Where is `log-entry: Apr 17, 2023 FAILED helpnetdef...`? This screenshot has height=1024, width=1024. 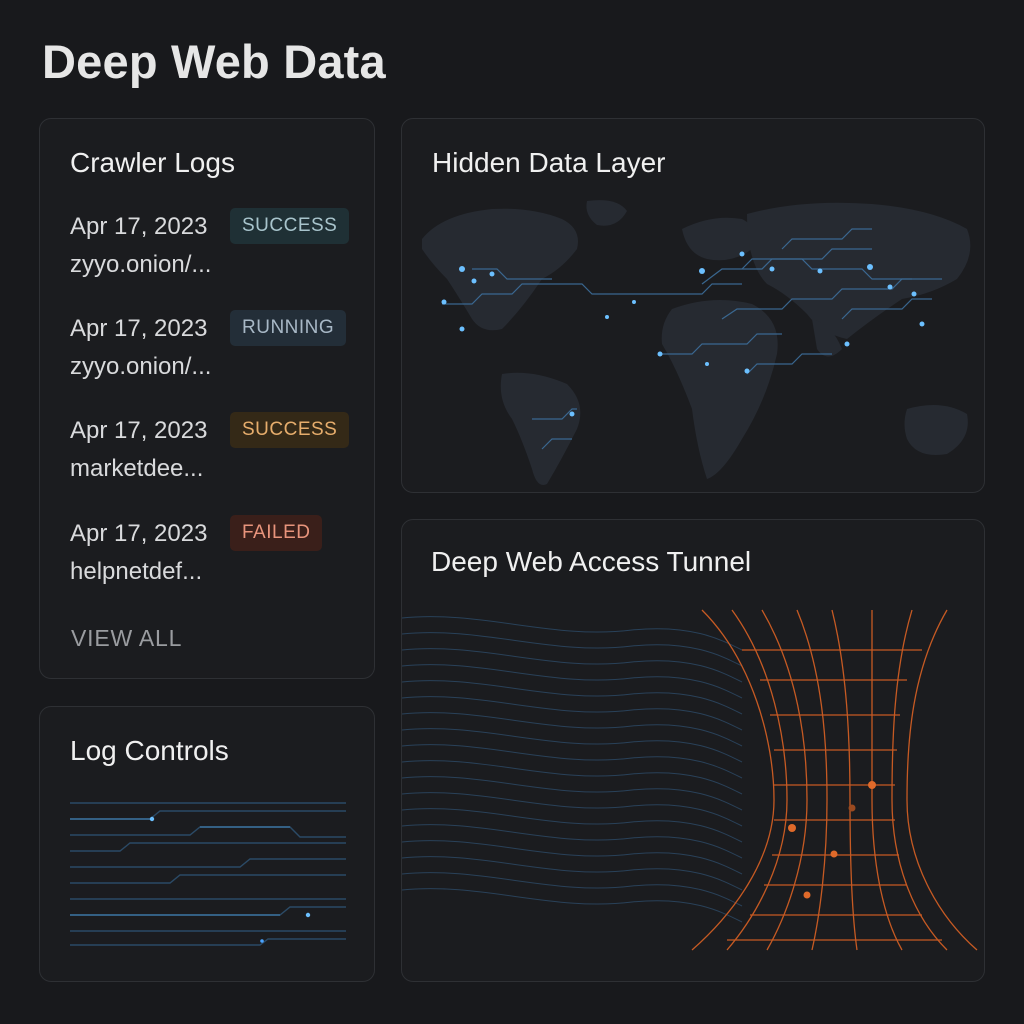 log-entry: Apr 17, 2023 FAILED helpnetdef... is located at coordinates (215, 552).